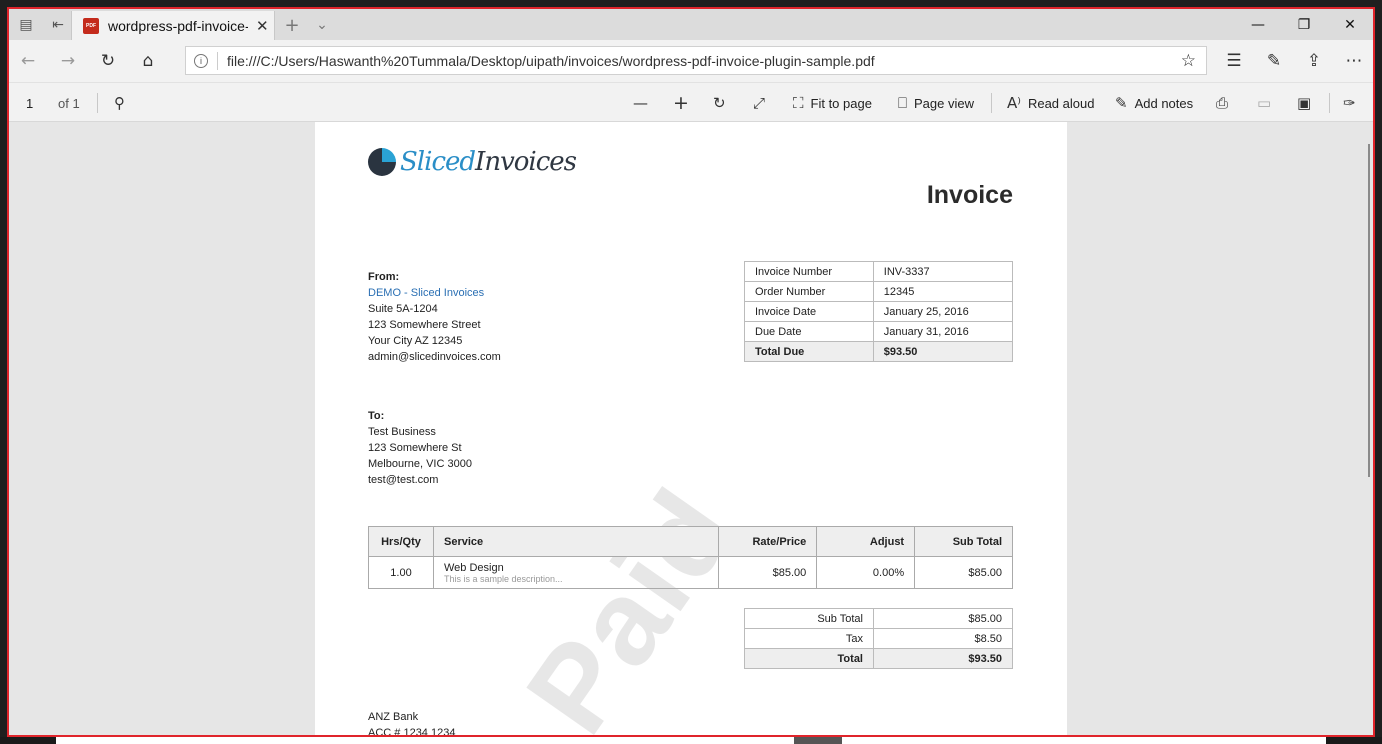 The image size is (1382, 744). I want to click on to-label: To:, so click(376, 416).